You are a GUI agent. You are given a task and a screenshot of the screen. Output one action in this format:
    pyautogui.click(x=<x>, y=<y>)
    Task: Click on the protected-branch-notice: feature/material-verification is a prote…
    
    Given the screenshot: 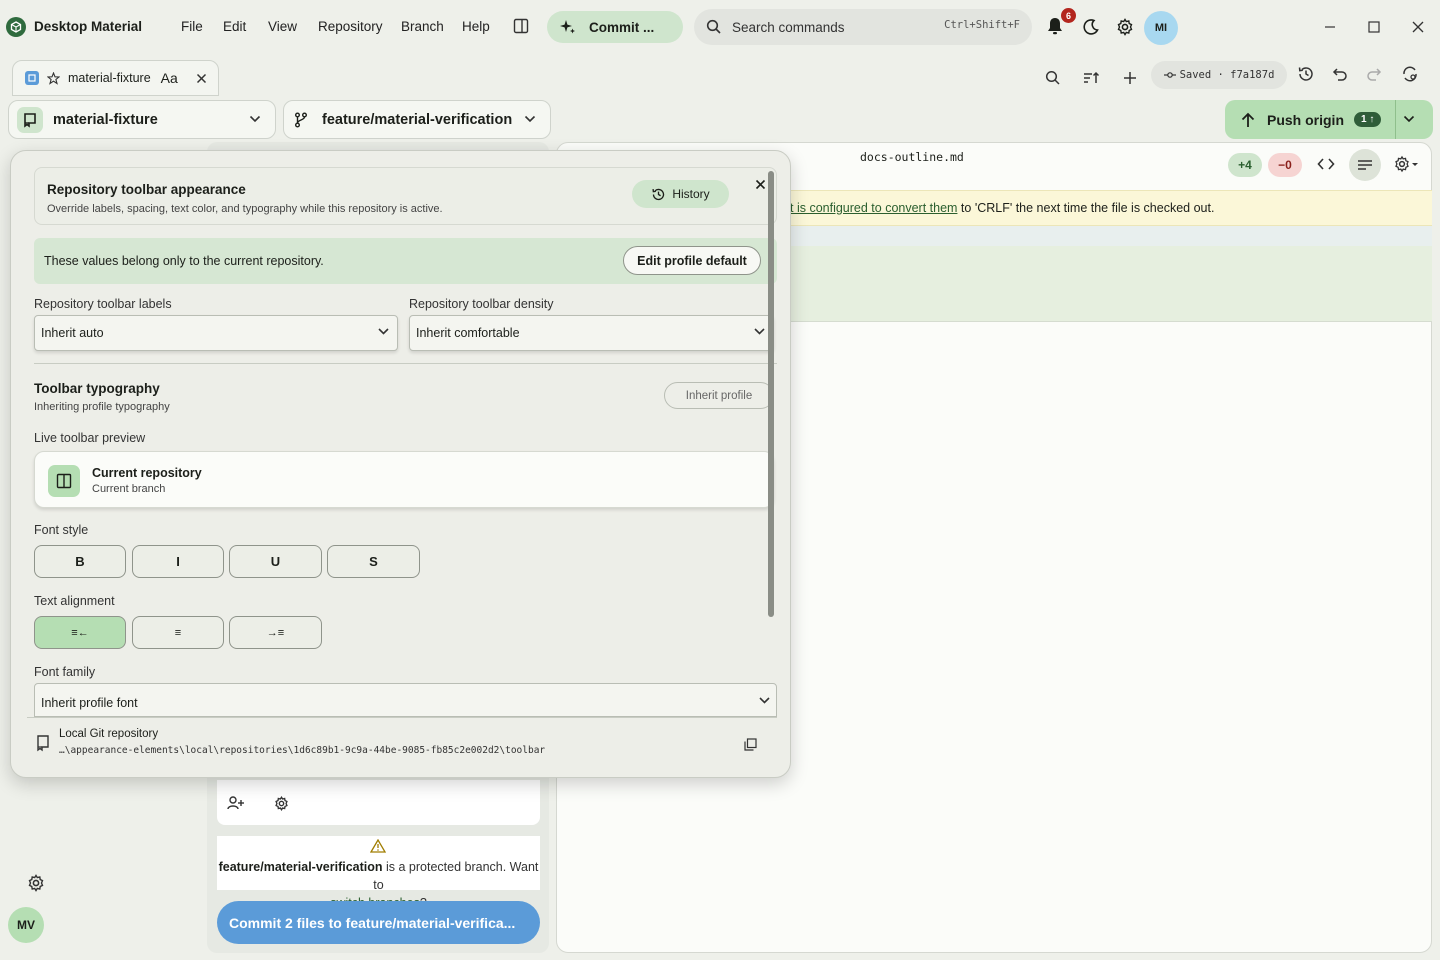 What is the action you would take?
    pyautogui.click(x=378, y=873)
    